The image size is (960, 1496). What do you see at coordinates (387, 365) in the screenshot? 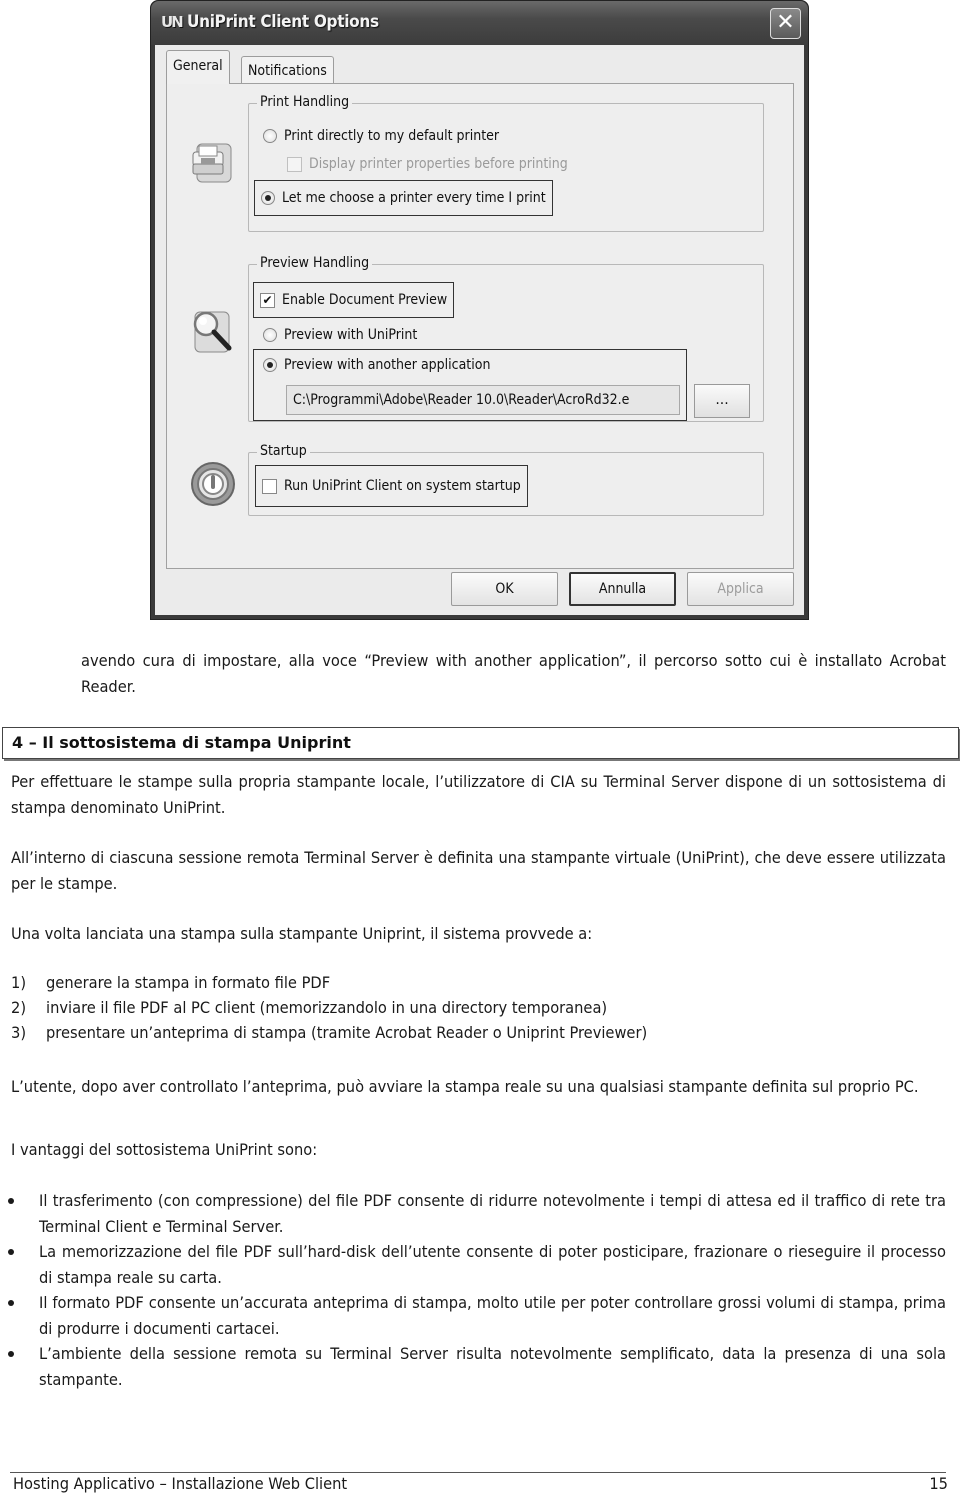
I see `preview-another-label: Preview with another application` at bounding box center [387, 365].